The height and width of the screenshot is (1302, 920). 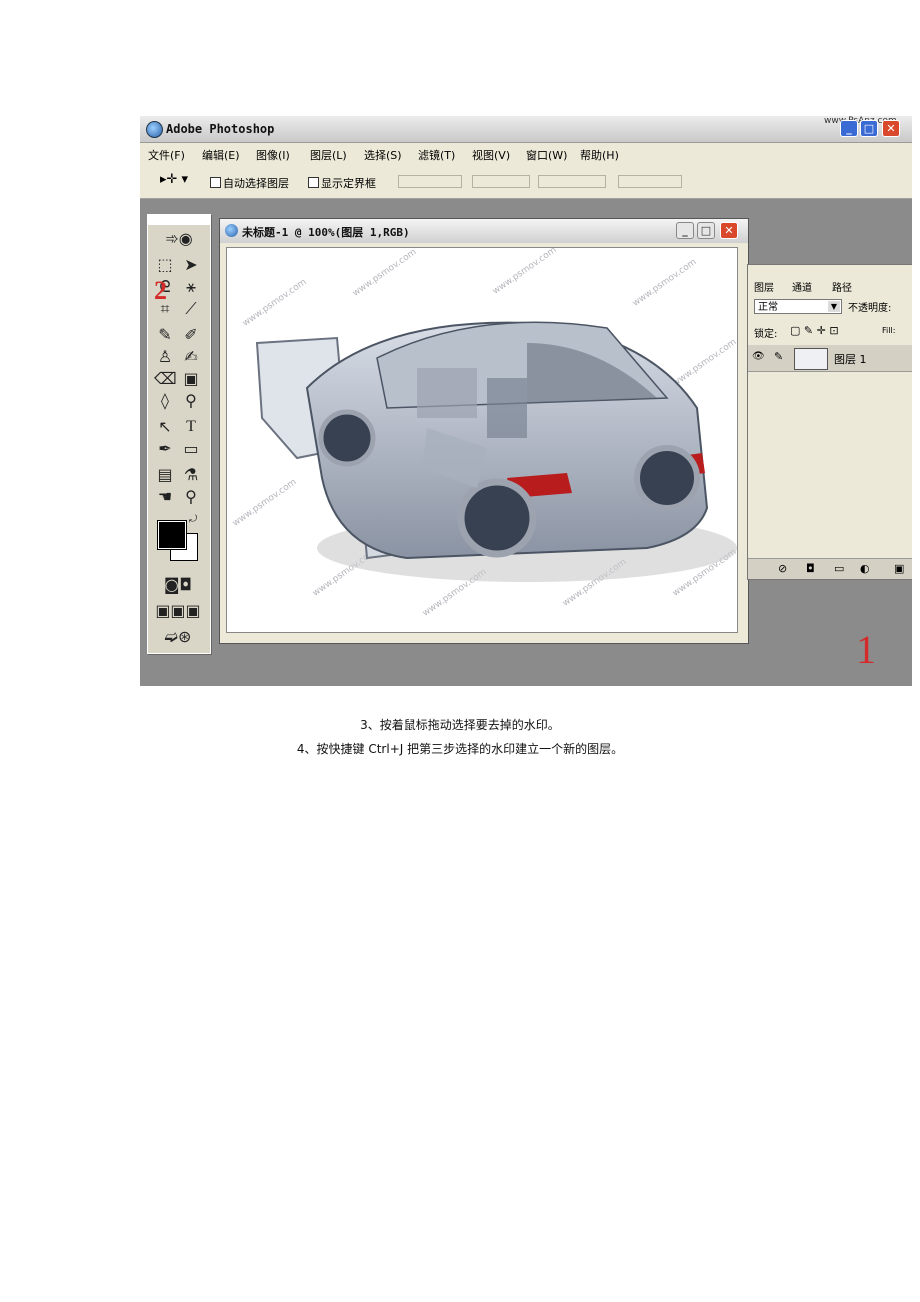 I want to click on menu-file: 文件(F), so click(x=166, y=155).